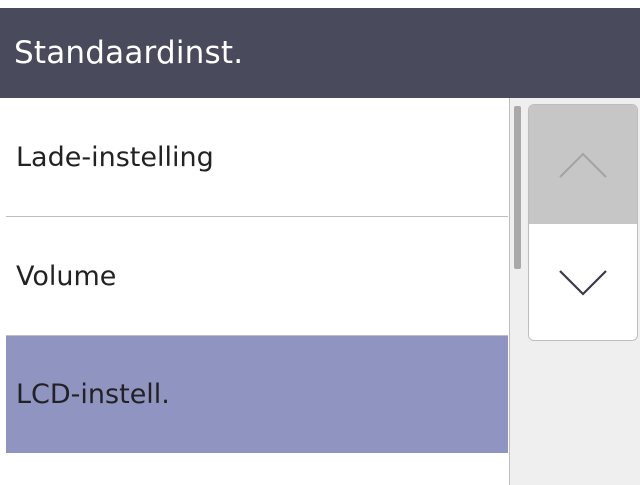 The image size is (640, 485). Describe the element at coordinates (115, 157) in the screenshot. I see `menu-item-label: Lade-instelling` at that location.